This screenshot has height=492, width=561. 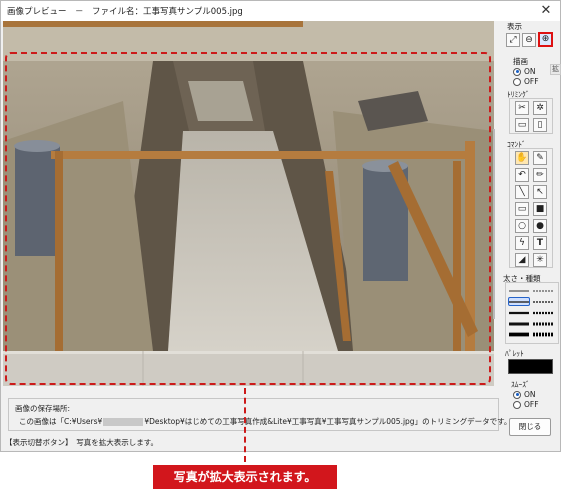 I want to click on line-heavy-dashed, so click(x=543, y=323).